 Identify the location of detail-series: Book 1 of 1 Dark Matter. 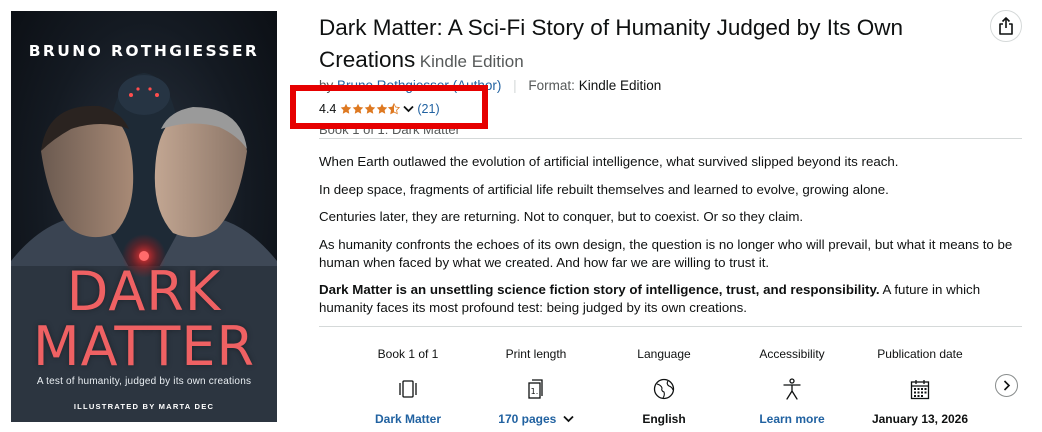
(408, 386).